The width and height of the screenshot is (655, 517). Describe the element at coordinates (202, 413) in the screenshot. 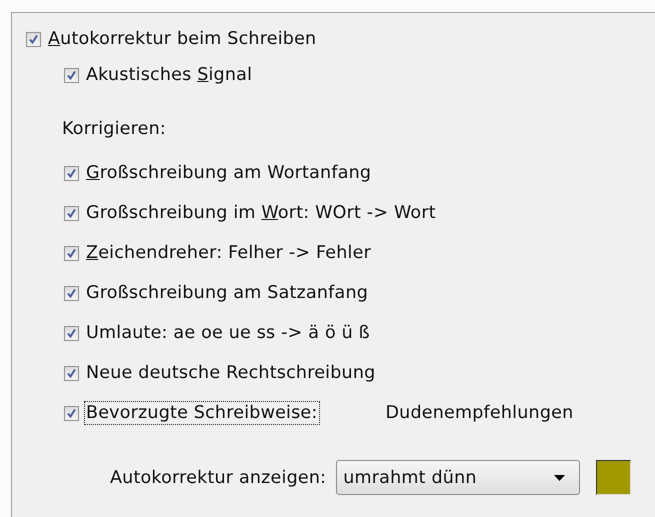

I see `checkbox-label: Bevorzugte Schreibweise:` at that location.